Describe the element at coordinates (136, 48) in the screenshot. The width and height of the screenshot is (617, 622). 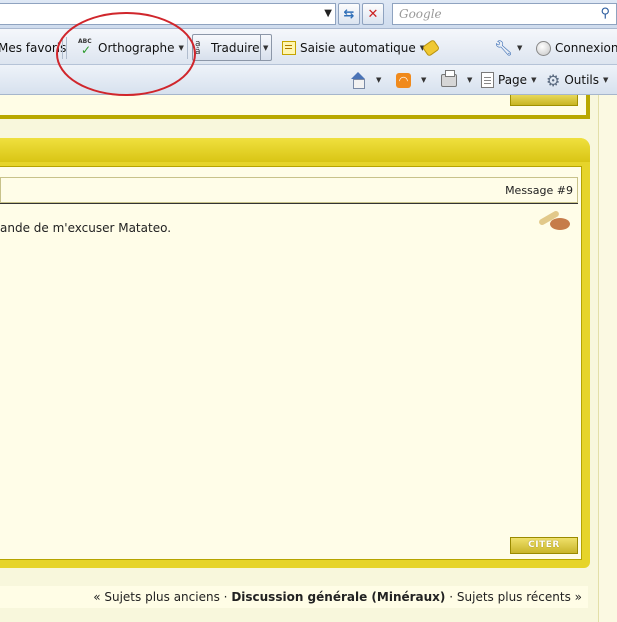
I see `spellcheck-label: Orthographe` at that location.